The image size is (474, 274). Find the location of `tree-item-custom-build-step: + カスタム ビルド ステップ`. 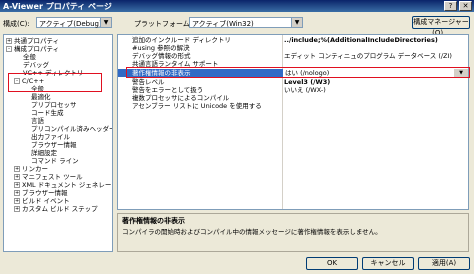

tree-item-custom-build-step: + カスタム ビルド ステップ is located at coordinates (56, 209).